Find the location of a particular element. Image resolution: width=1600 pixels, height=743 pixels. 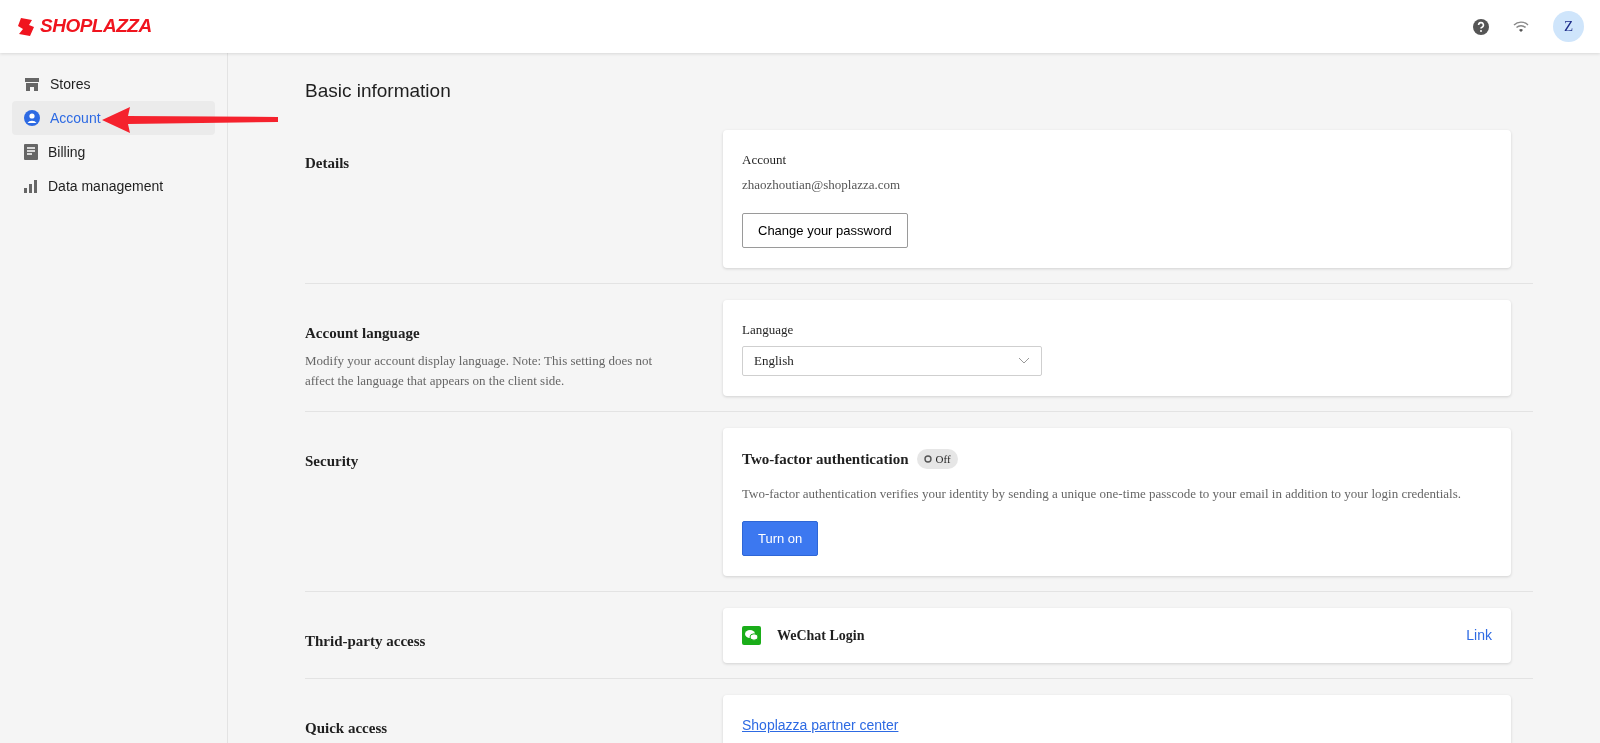

partner-center-link: Shoplazza partner center is located at coordinates (820, 725).